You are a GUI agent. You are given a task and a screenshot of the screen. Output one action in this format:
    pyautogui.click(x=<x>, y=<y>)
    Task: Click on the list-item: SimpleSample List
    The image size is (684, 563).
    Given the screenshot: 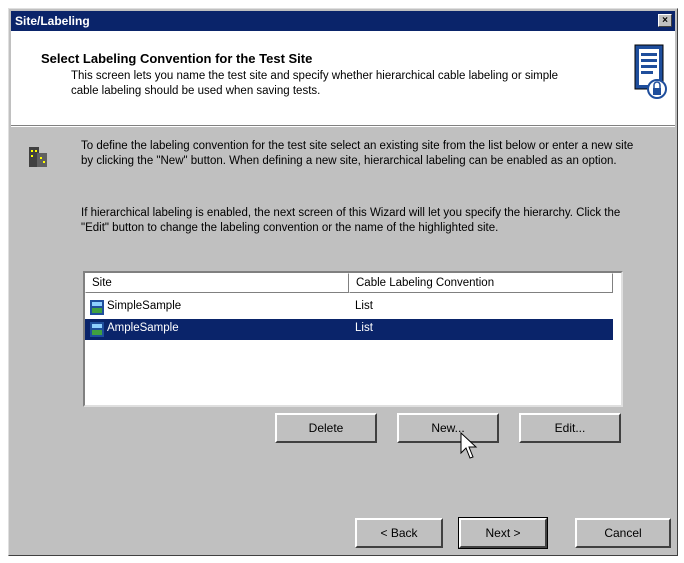 What is the action you would take?
    pyautogui.click(x=349, y=307)
    